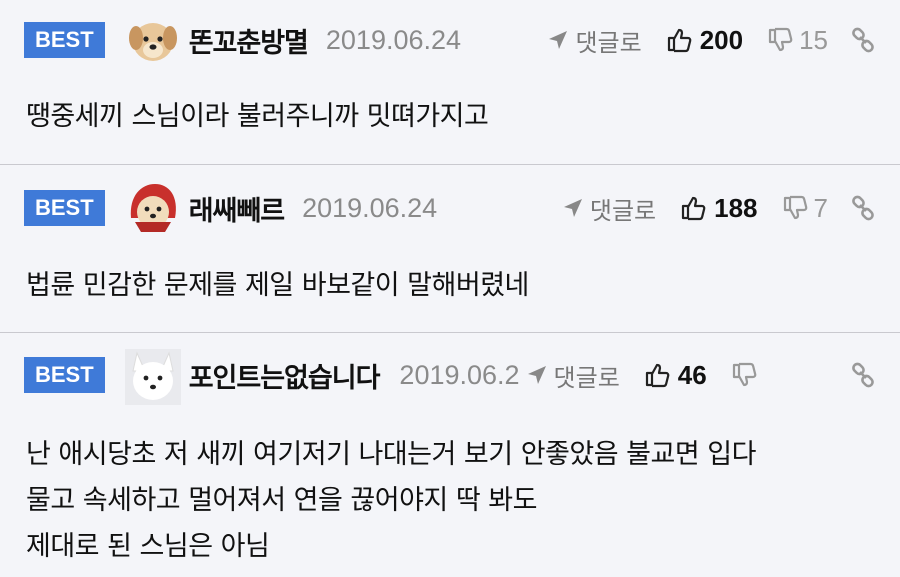  Describe the element at coordinates (148, 546) in the screenshot. I see `comment-line: 제대로 된 스님은 아님` at that location.